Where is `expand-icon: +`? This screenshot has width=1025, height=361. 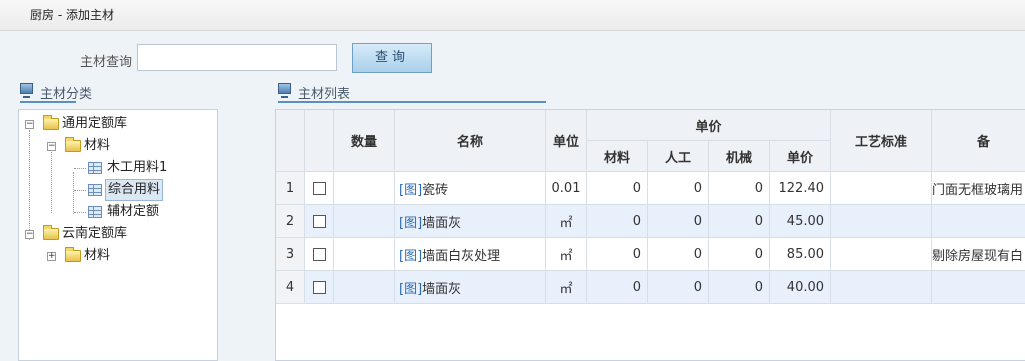
expand-icon: + is located at coordinates (51, 256).